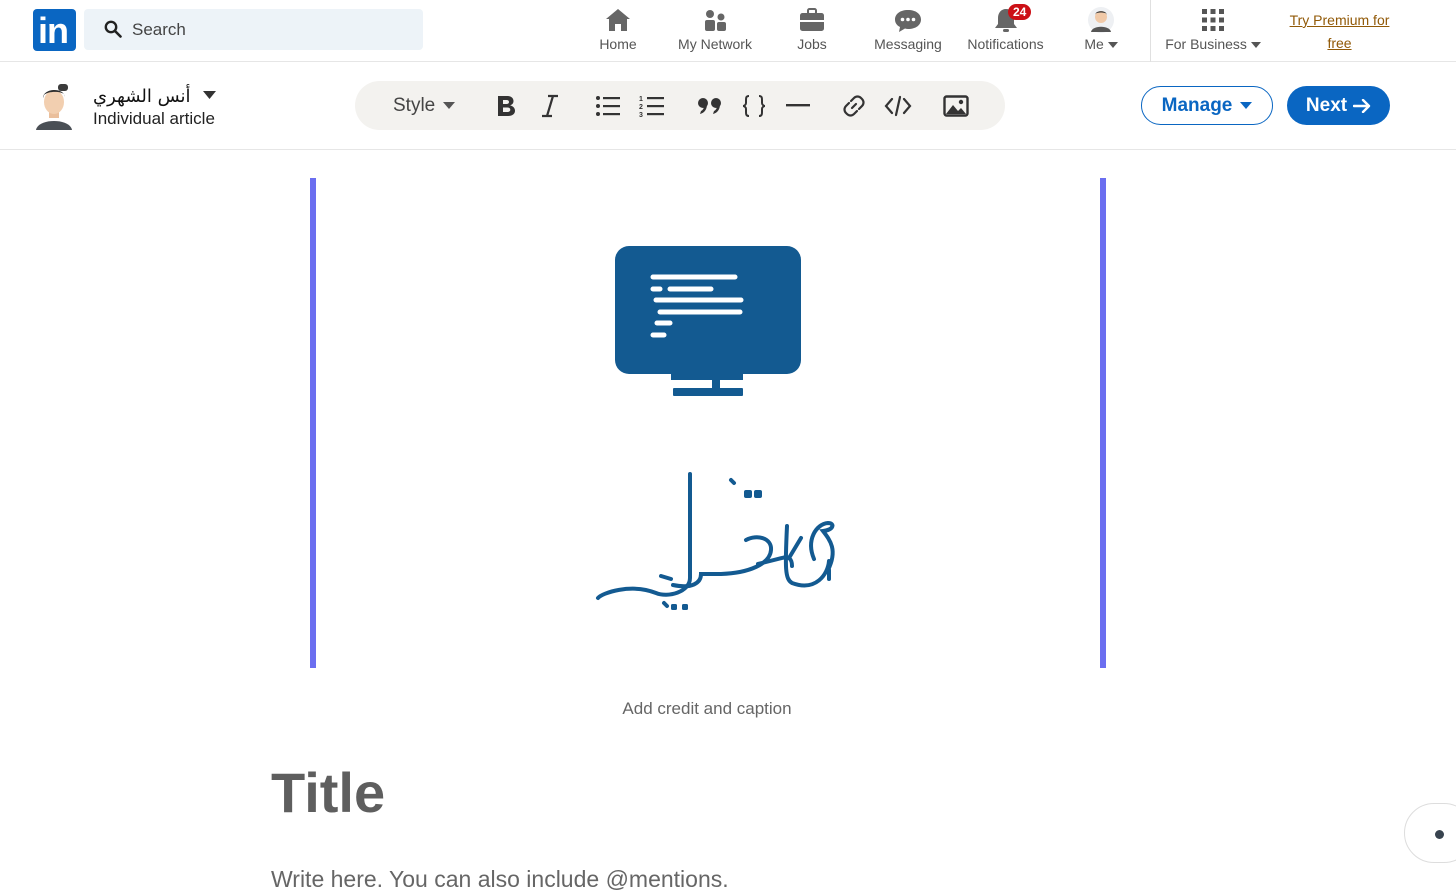 The width and height of the screenshot is (1456, 890). I want to click on floating-help-button, so click(1430, 833).